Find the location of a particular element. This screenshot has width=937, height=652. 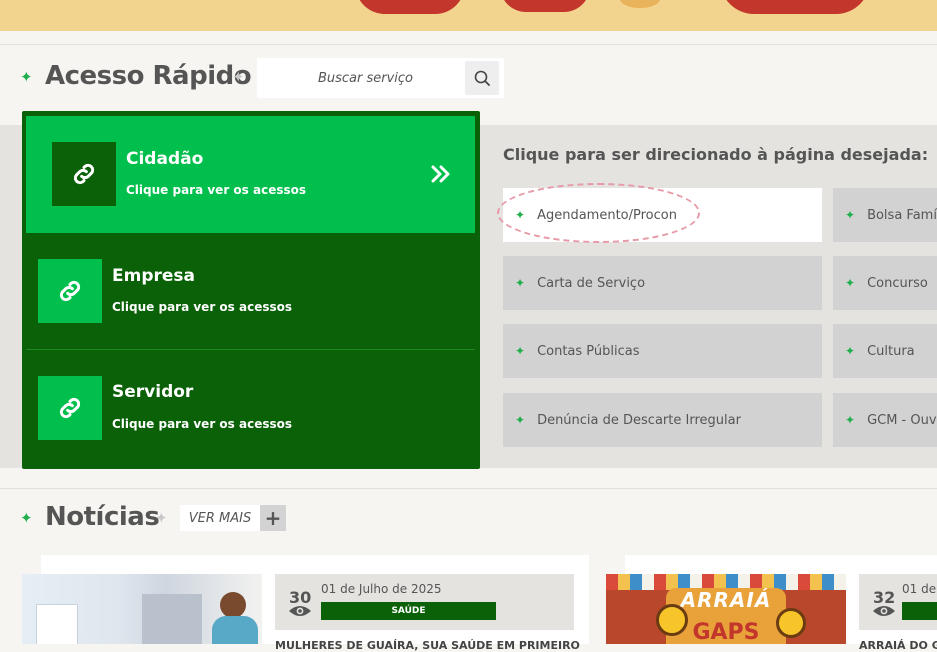

service-label: Carta de Serviço is located at coordinates (591, 283).